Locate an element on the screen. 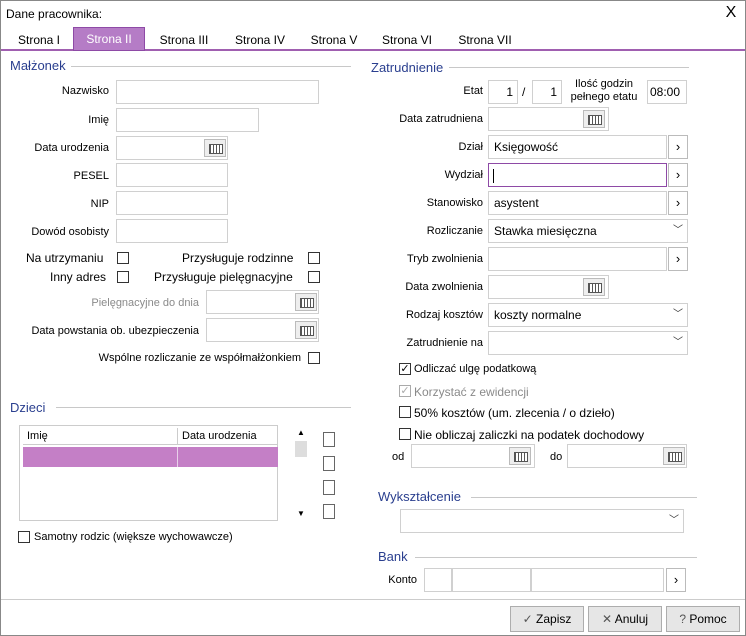  wyksztalcenie-select: ﹀ is located at coordinates (542, 521).